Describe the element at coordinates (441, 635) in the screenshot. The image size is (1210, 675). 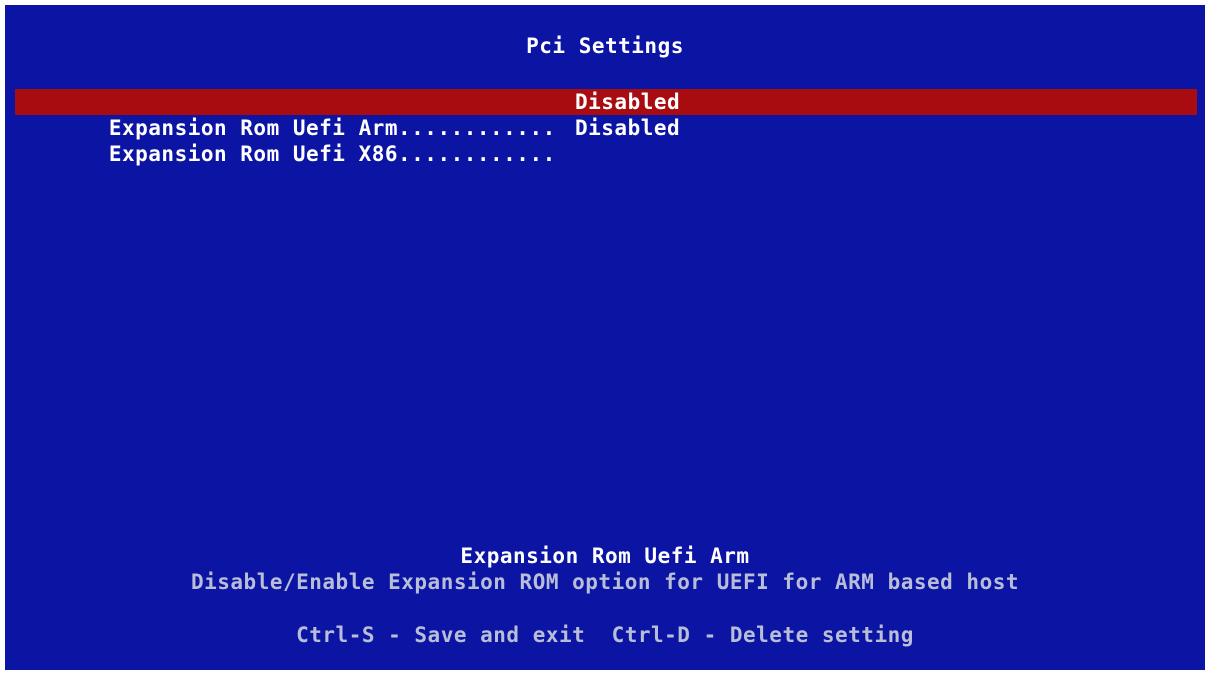
I see `save-exit-hint: Ctrl-S - Save and exit` at that location.